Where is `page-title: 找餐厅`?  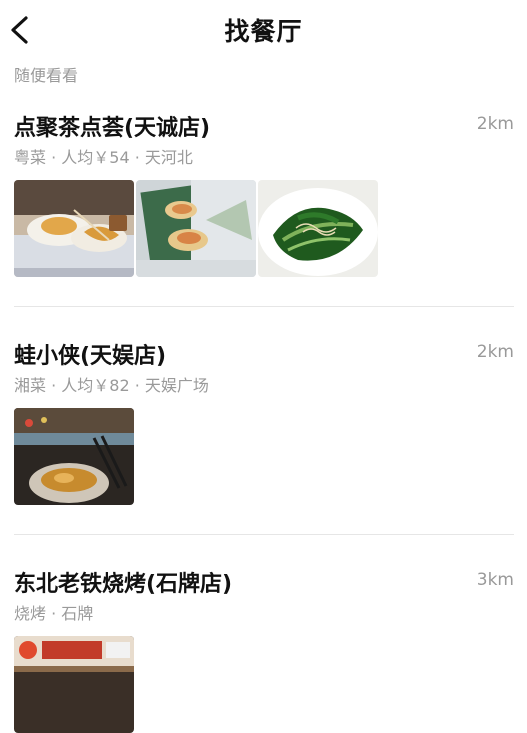 page-title: 找餐厅 is located at coordinates (263, 31).